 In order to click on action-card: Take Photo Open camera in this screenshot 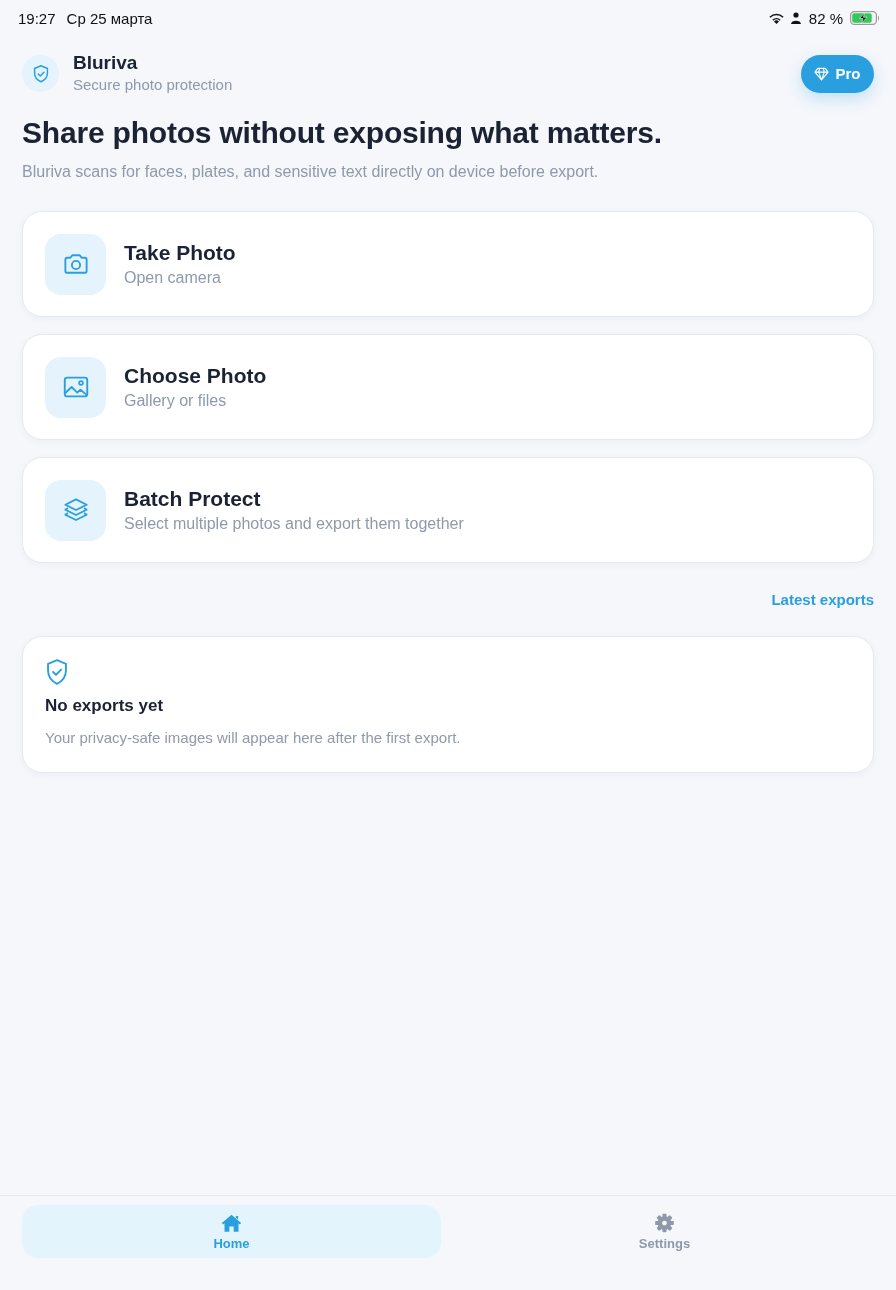, I will do `click(448, 264)`.